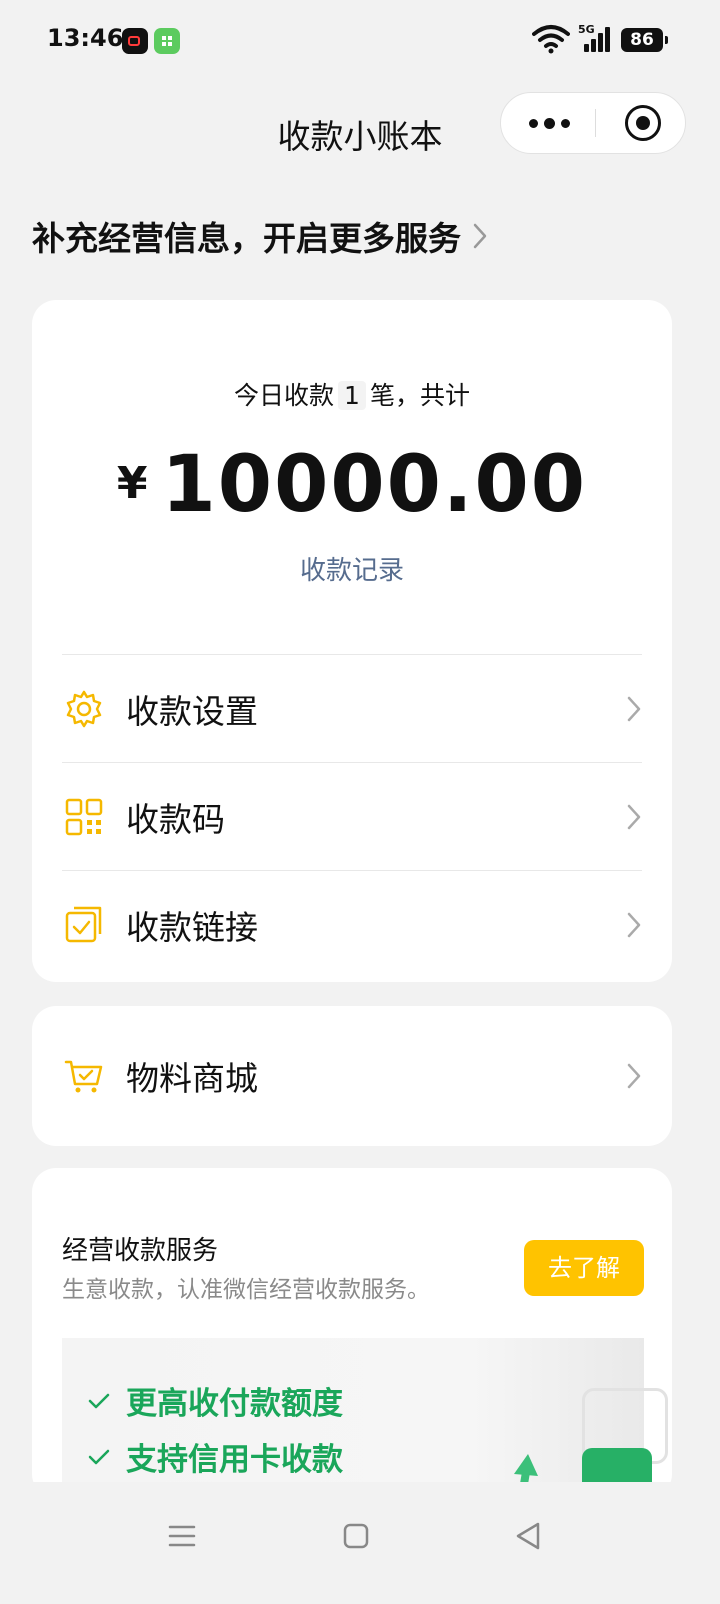 The height and width of the screenshot is (1604, 720). I want to click on menu-item-label: 物料商城, so click(192, 1078).